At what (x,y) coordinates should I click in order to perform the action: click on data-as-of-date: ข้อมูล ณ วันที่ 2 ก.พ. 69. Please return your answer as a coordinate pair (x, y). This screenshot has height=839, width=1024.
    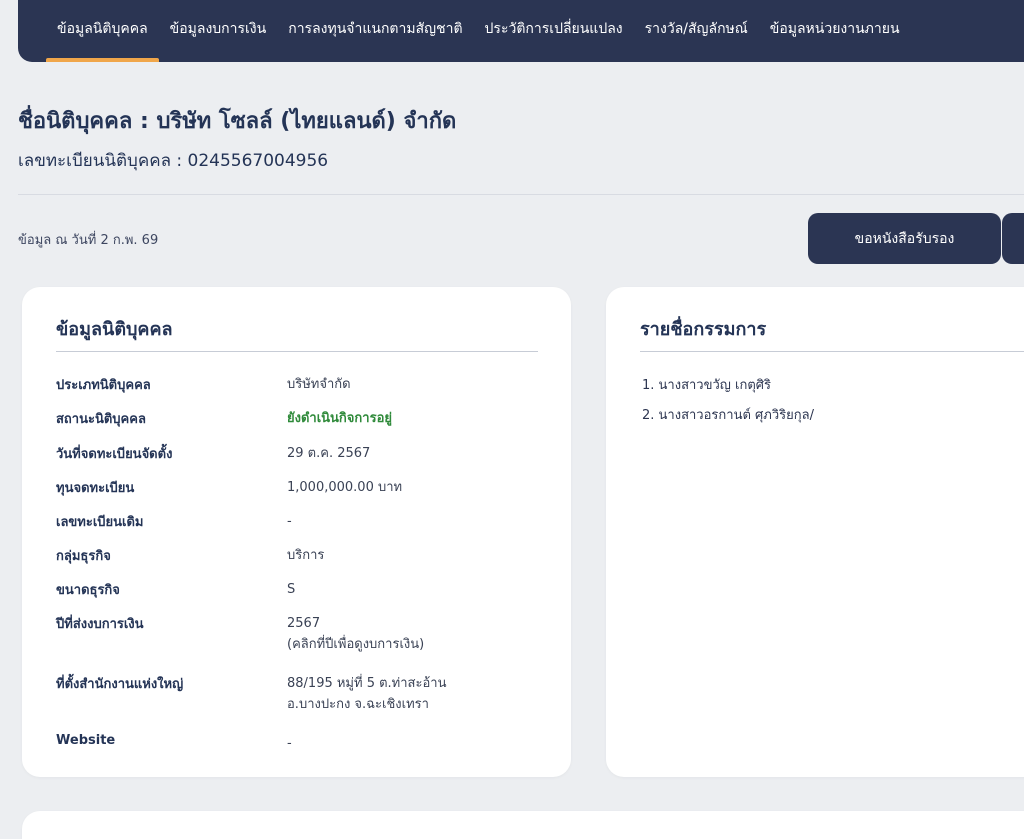
    Looking at the image, I should click on (88, 240).